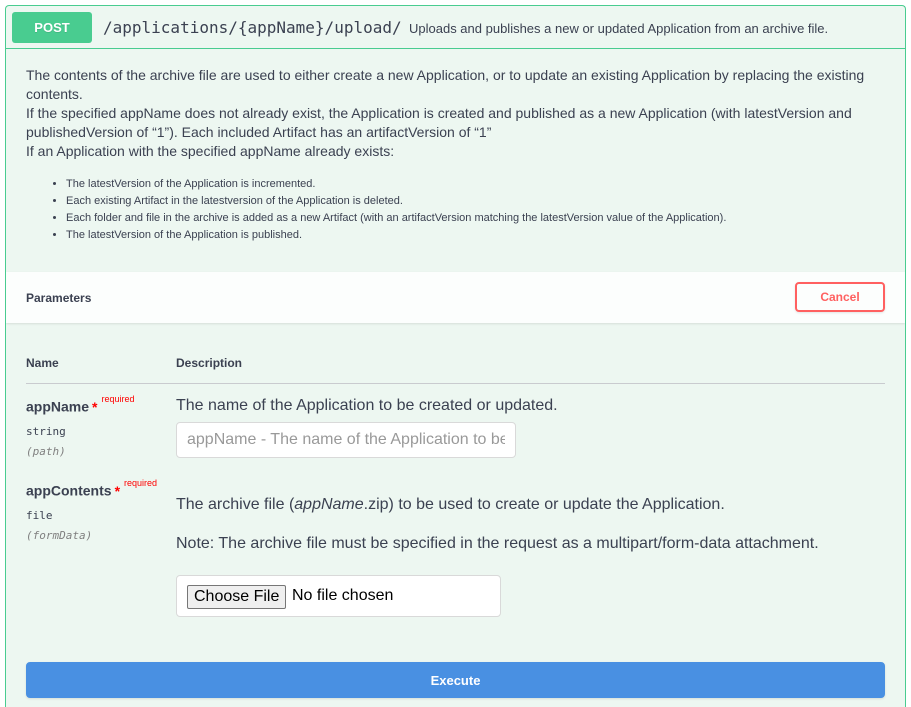 This screenshot has height=707, width=911. Describe the element at coordinates (69, 490) in the screenshot. I see `param-name-text: appContents` at that location.